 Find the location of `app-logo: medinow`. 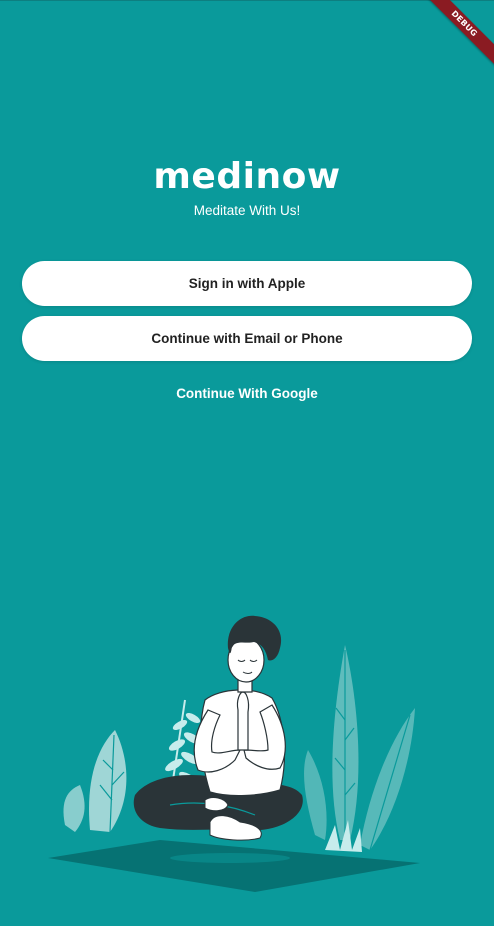

app-logo: medinow is located at coordinates (247, 176).